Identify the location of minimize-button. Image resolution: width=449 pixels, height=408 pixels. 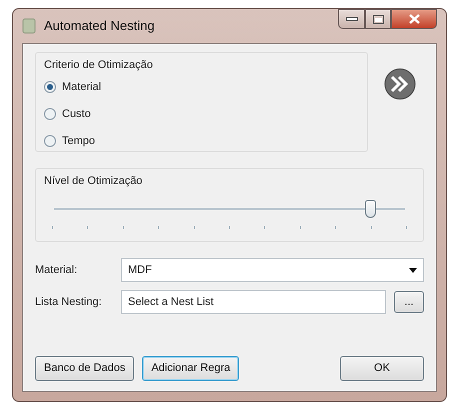
(351, 19).